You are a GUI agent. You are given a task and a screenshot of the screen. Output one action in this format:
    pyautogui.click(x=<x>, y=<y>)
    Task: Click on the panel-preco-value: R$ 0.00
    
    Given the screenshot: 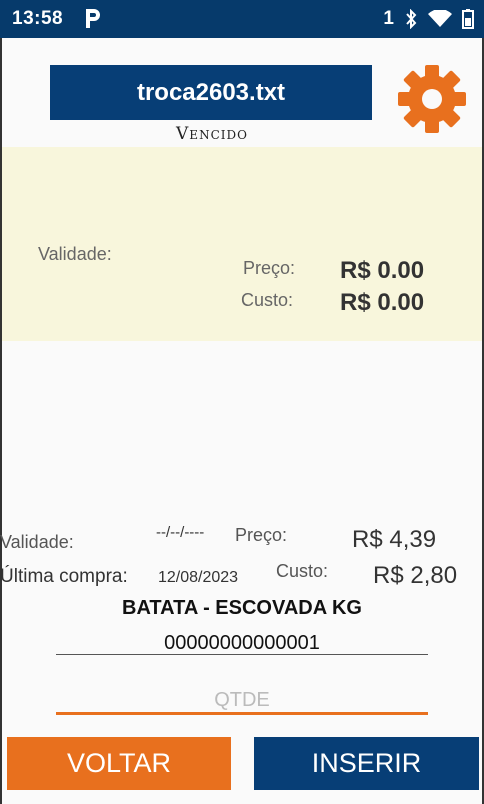 What is the action you would take?
    pyautogui.click(x=382, y=270)
    